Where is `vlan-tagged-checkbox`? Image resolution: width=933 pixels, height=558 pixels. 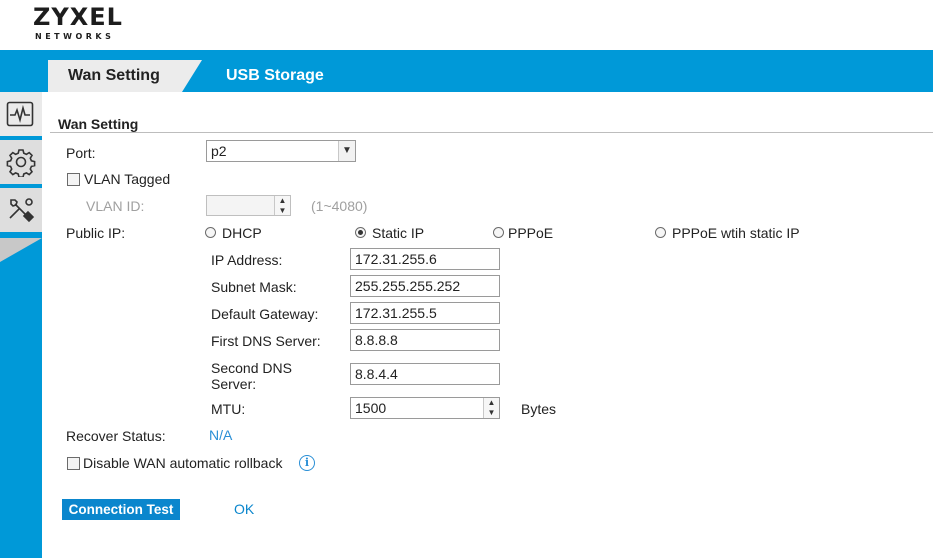
vlan-tagged-checkbox is located at coordinates (73, 179).